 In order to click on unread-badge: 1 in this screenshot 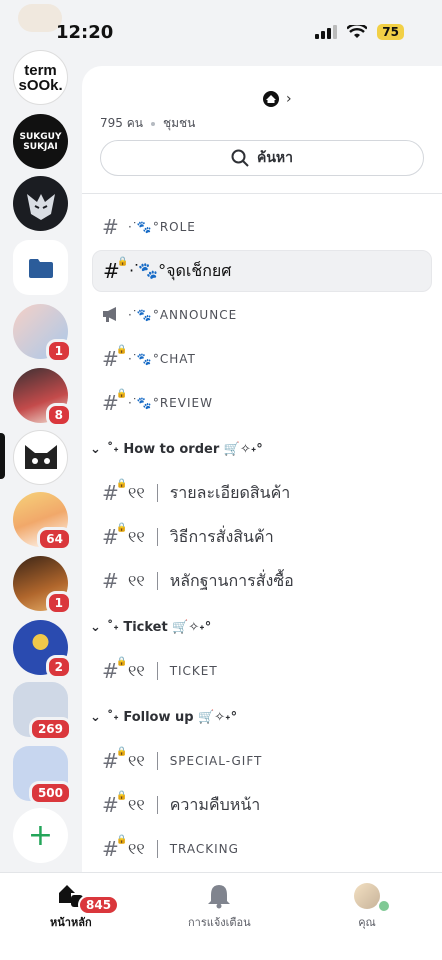, I will do `click(58, 603)`.